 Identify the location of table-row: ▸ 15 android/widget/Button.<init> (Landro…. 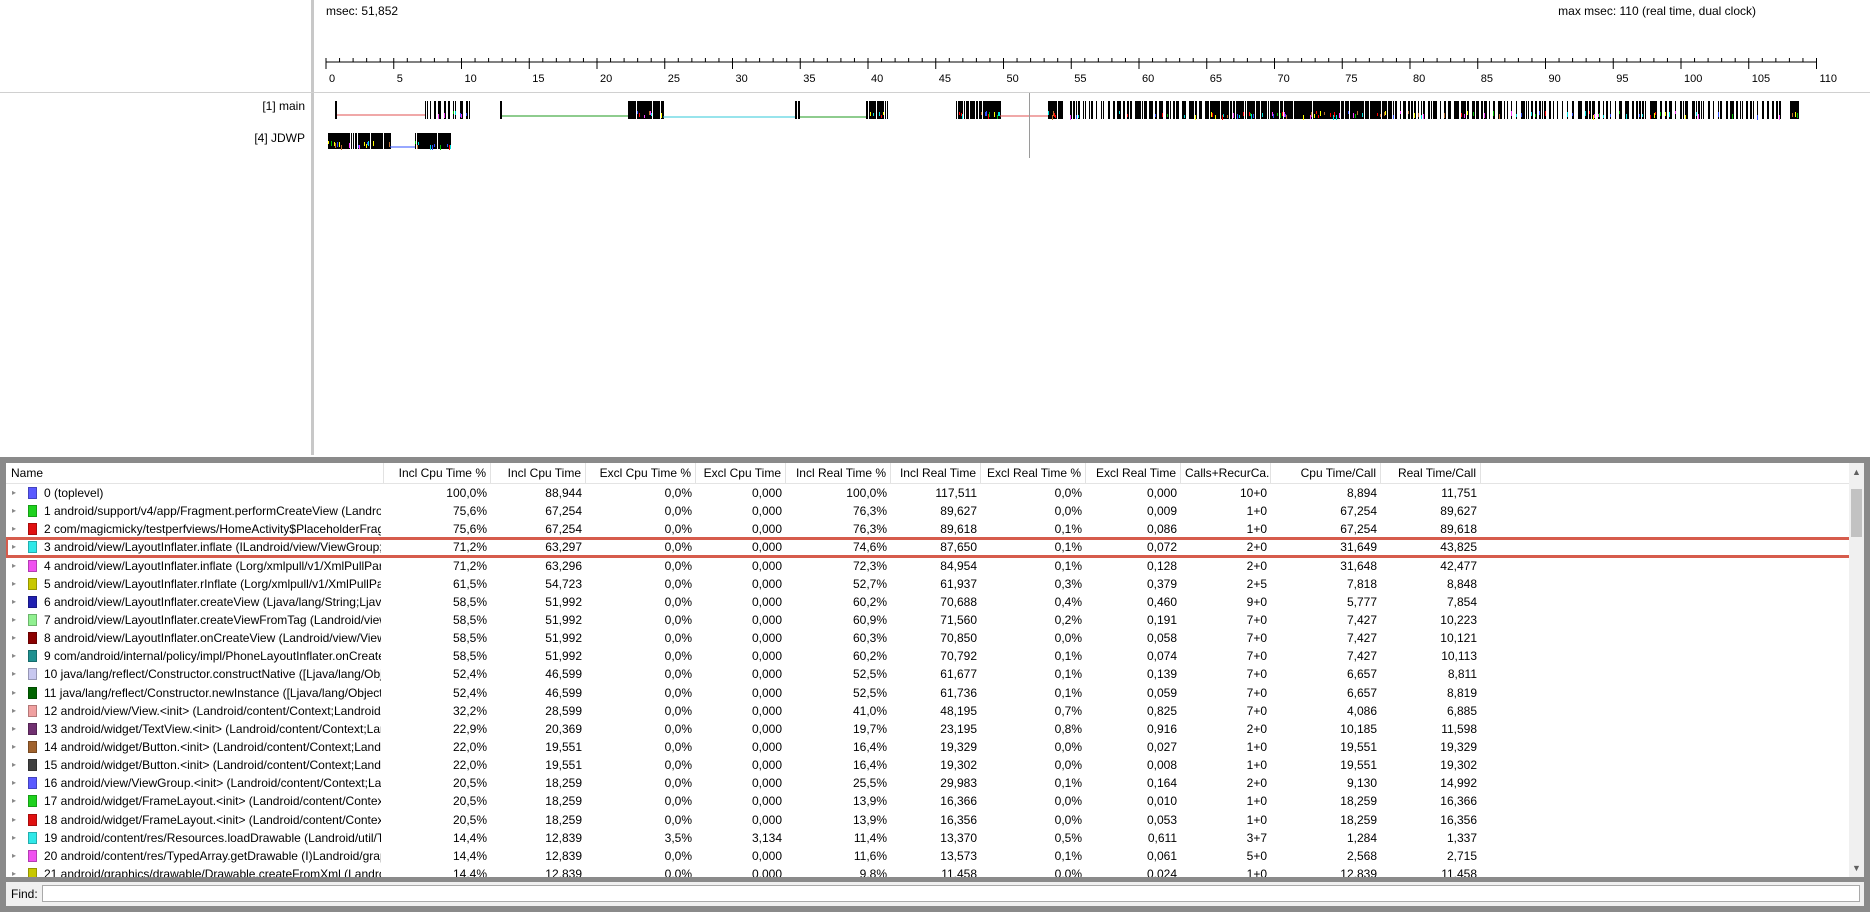
(928, 765).